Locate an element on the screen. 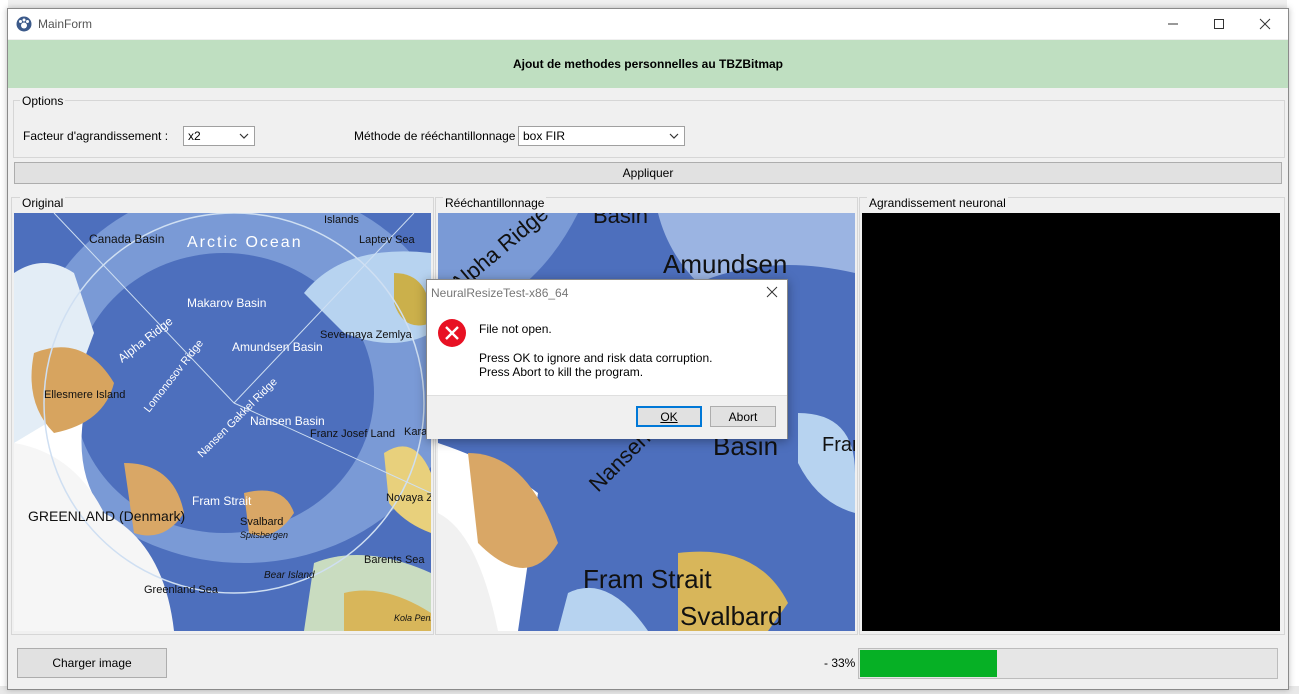 The image size is (1299, 694). svg-text: Makarov Basin is located at coordinates (226, 303).